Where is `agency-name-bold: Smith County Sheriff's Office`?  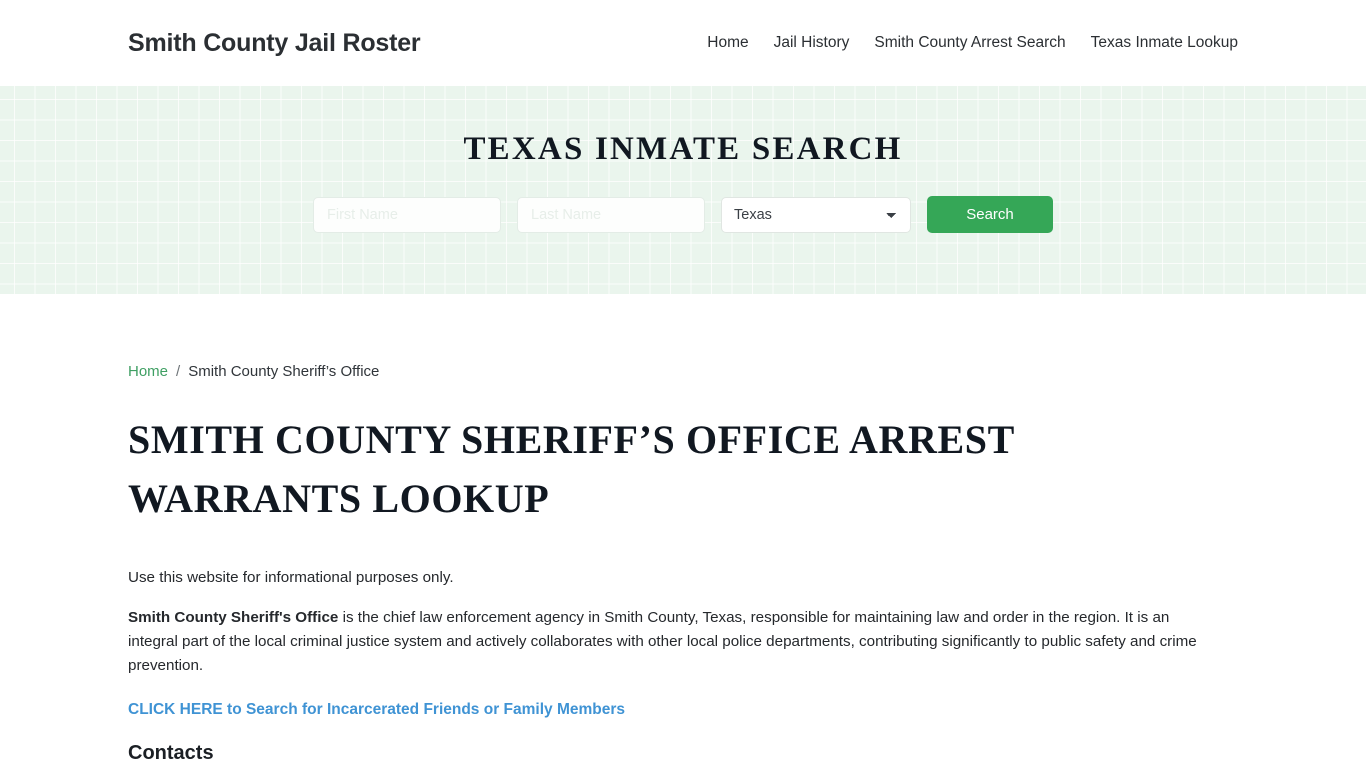
agency-name-bold: Smith County Sheriff's Office is located at coordinates (233, 617).